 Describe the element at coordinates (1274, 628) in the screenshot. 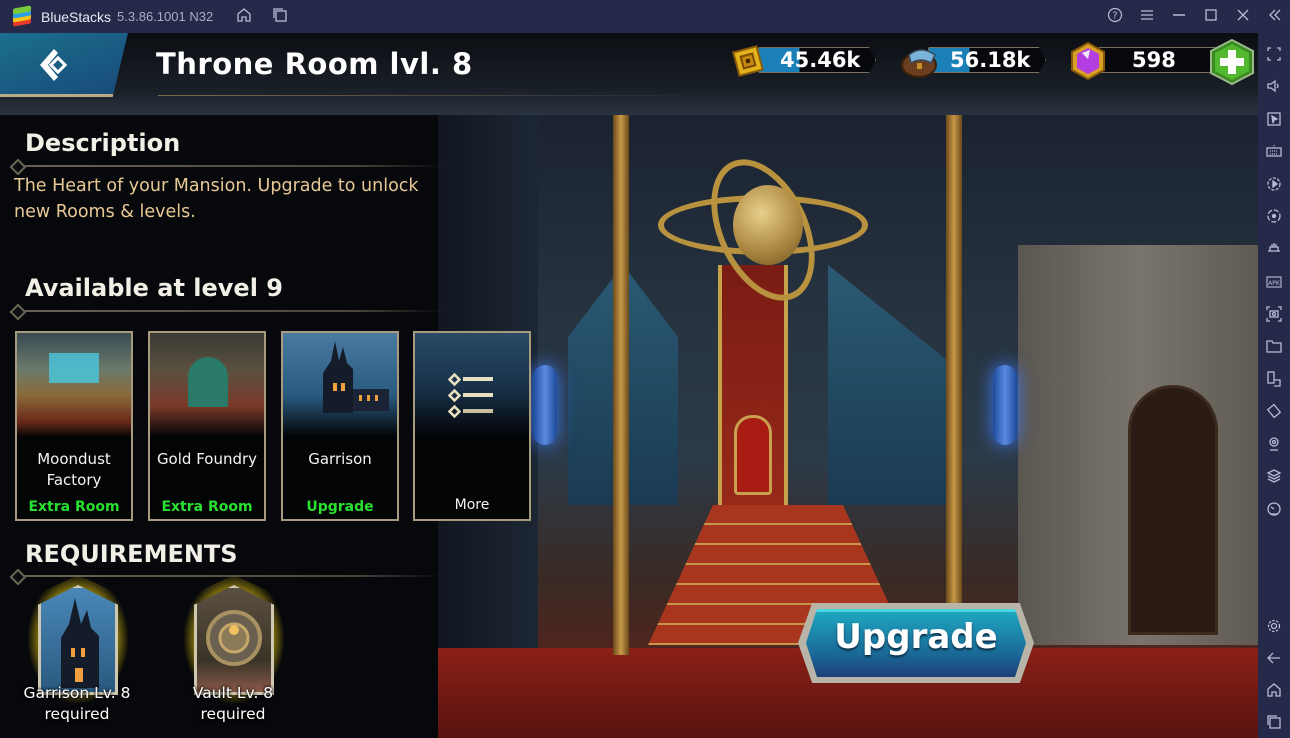

I see `settings-icon` at that location.